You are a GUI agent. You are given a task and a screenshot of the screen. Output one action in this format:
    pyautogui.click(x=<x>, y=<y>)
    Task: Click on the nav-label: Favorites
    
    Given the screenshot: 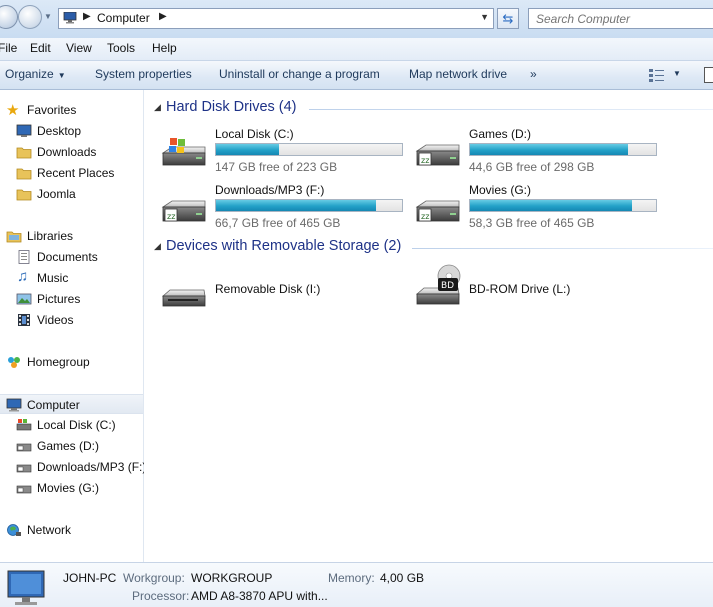 What is the action you would take?
    pyautogui.click(x=52, y=110)
    